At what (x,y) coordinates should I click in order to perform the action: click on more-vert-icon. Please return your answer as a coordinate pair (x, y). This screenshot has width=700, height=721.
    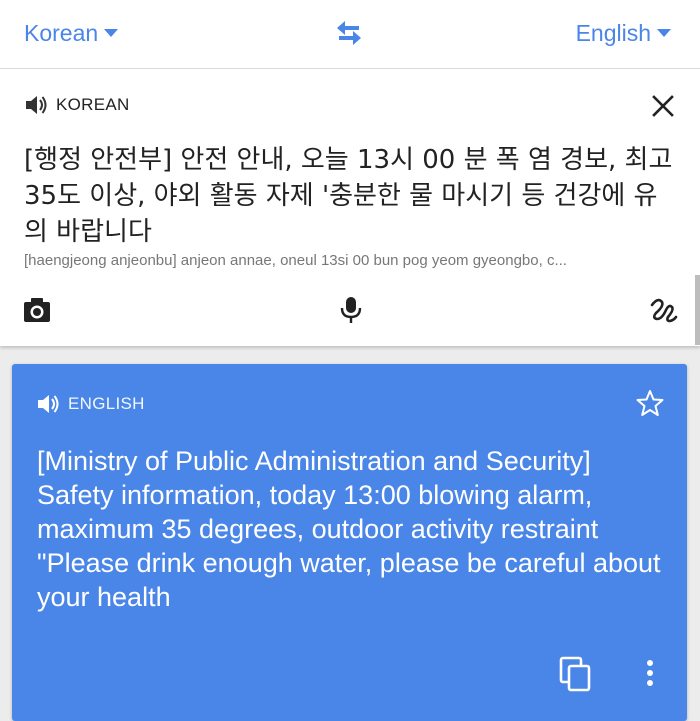
    Looking at the image, I should click on (650, 673).